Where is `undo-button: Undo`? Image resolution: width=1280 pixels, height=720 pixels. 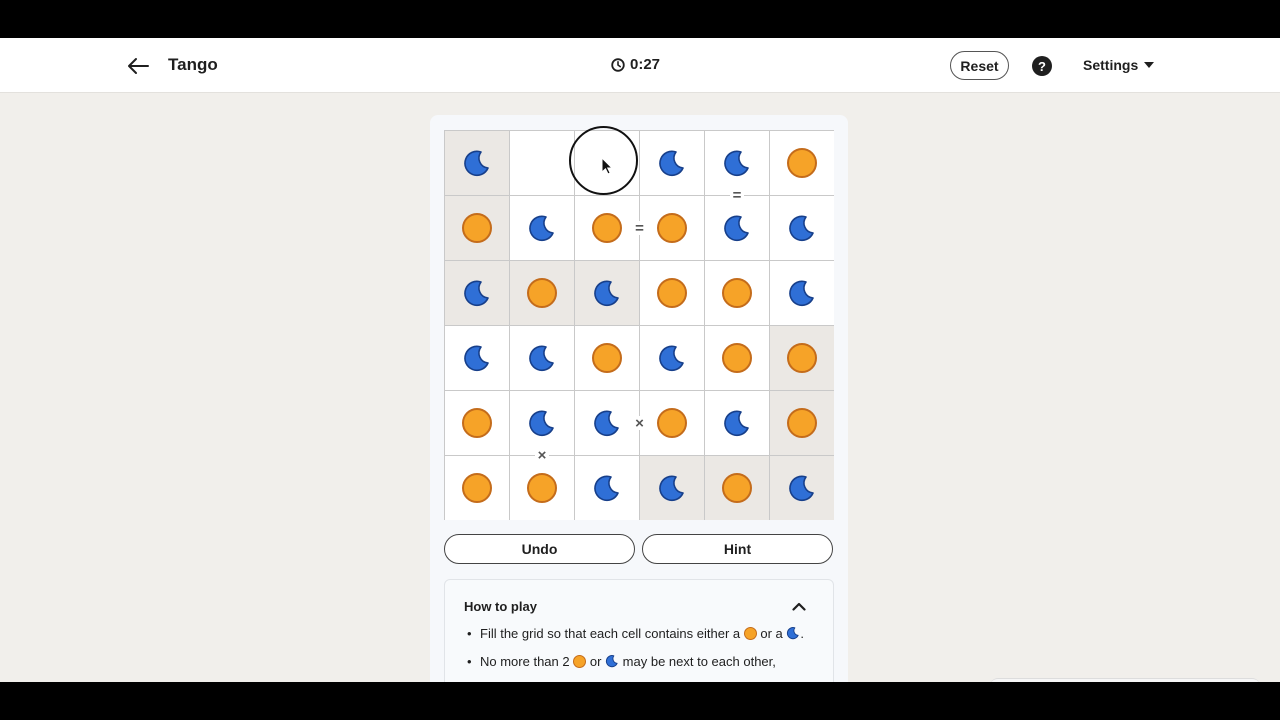
undo-button: Undo is located at coordinates (539, 549).